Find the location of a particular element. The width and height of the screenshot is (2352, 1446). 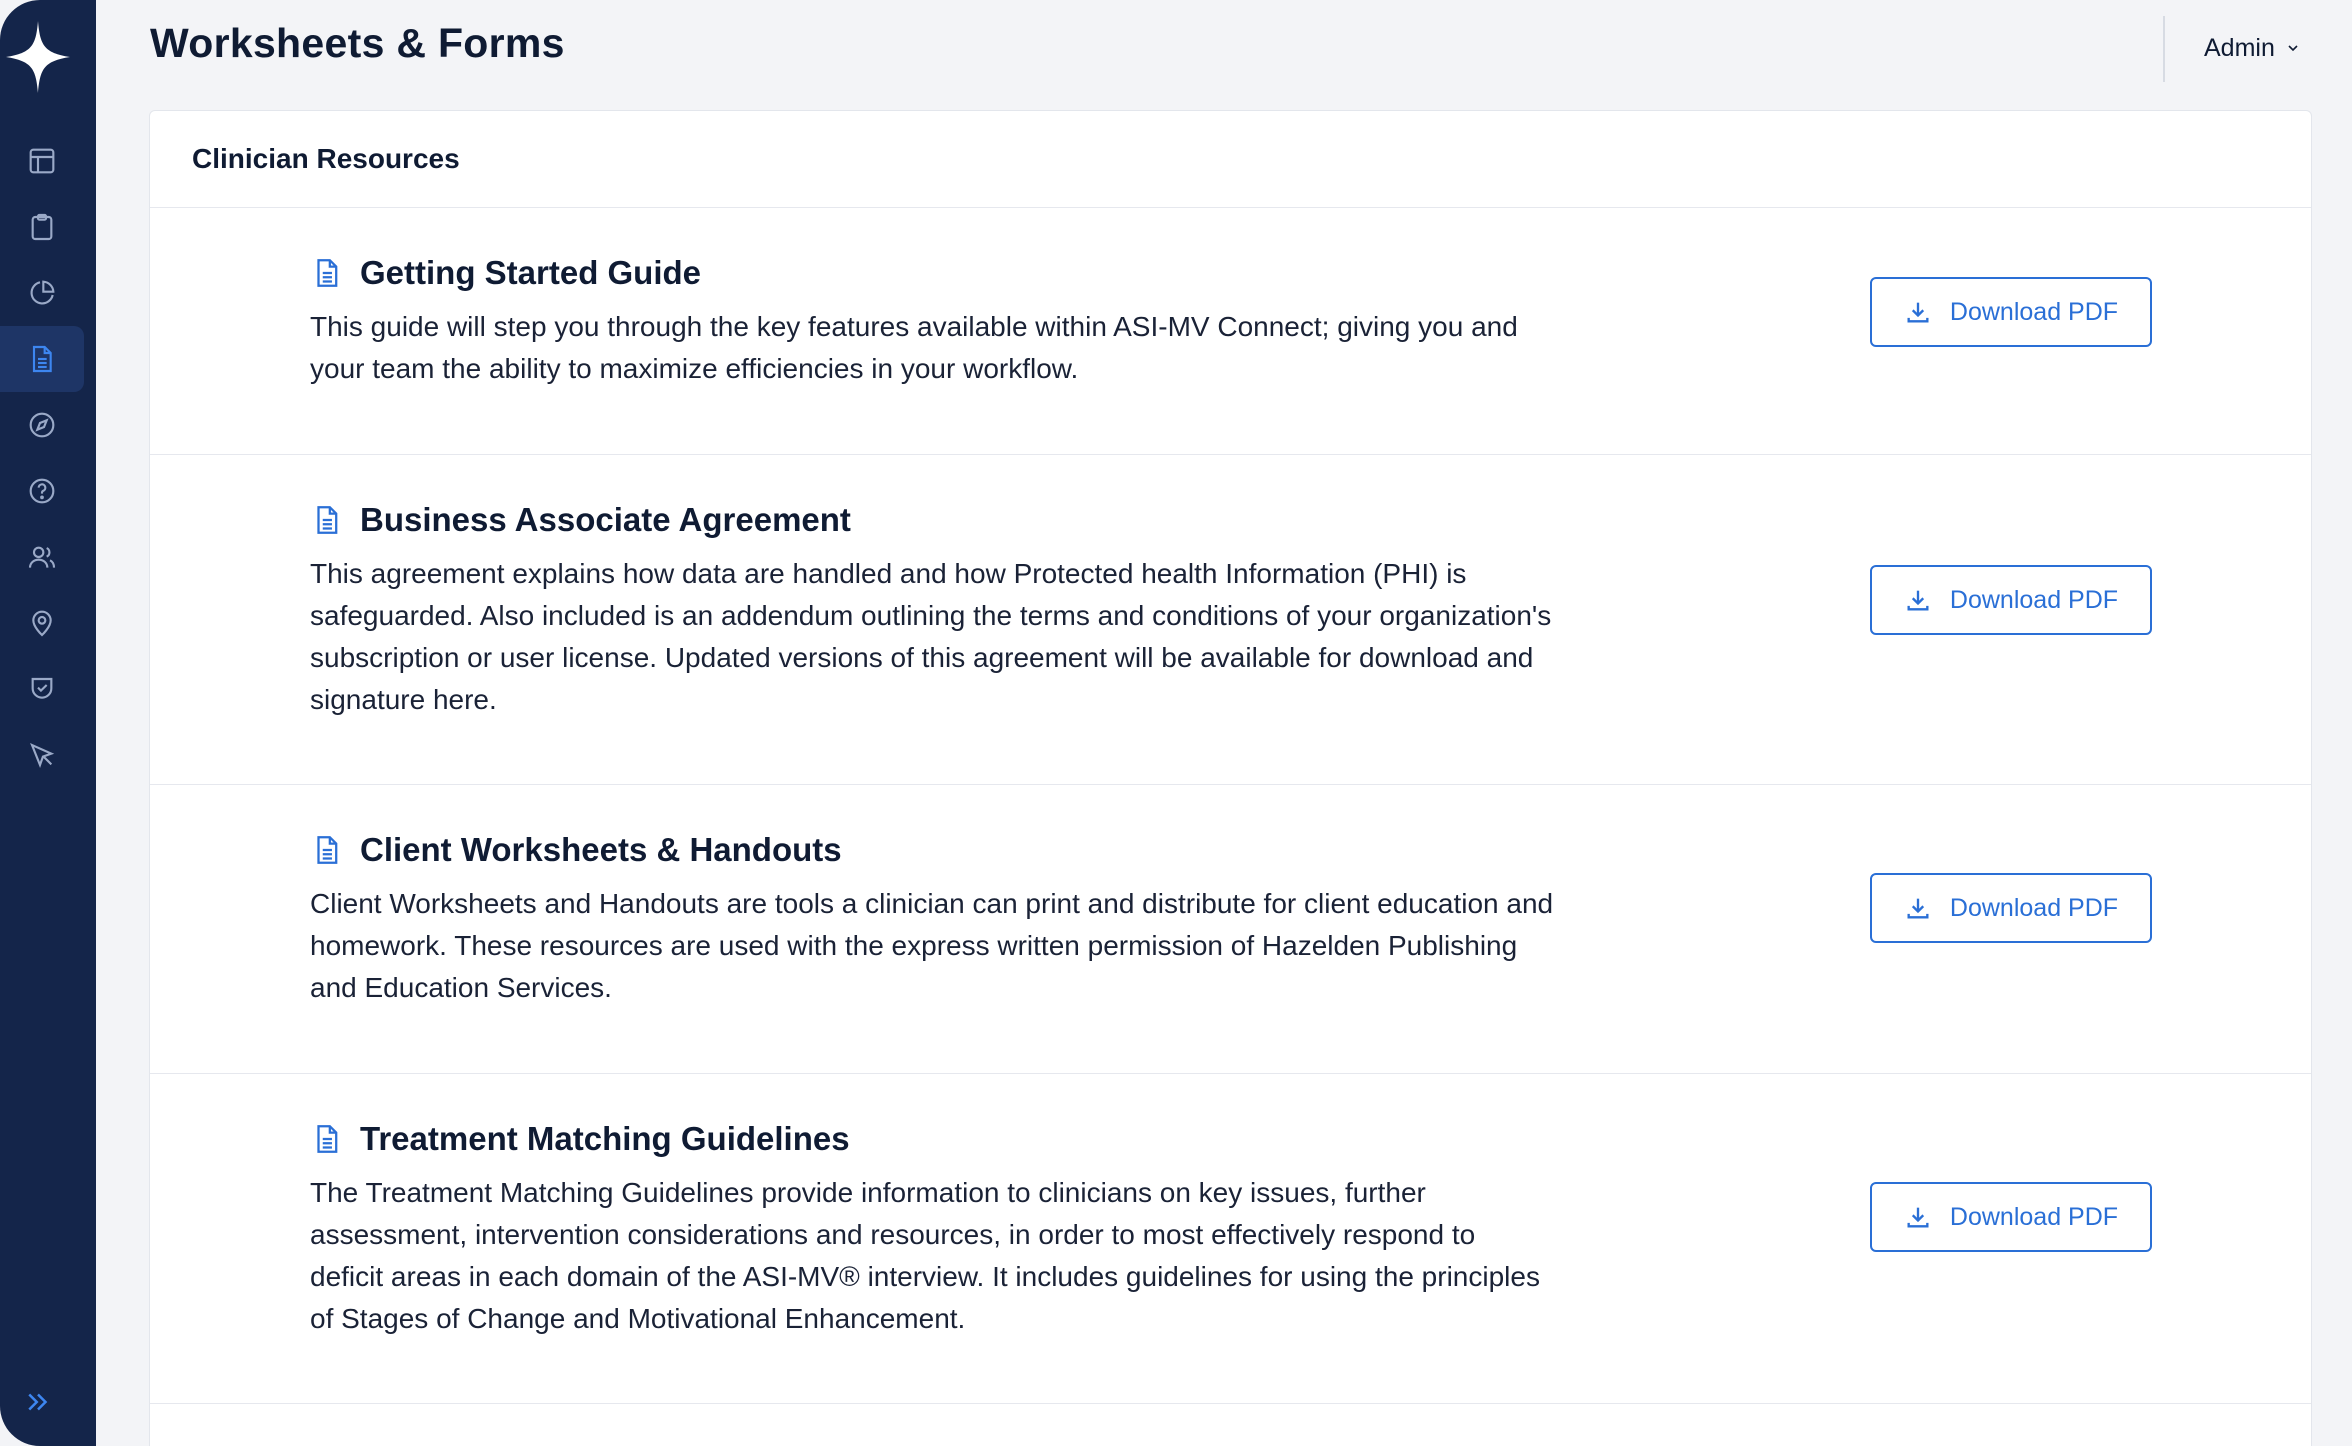

sidebar-item-security is located at coordinates (42, 689).